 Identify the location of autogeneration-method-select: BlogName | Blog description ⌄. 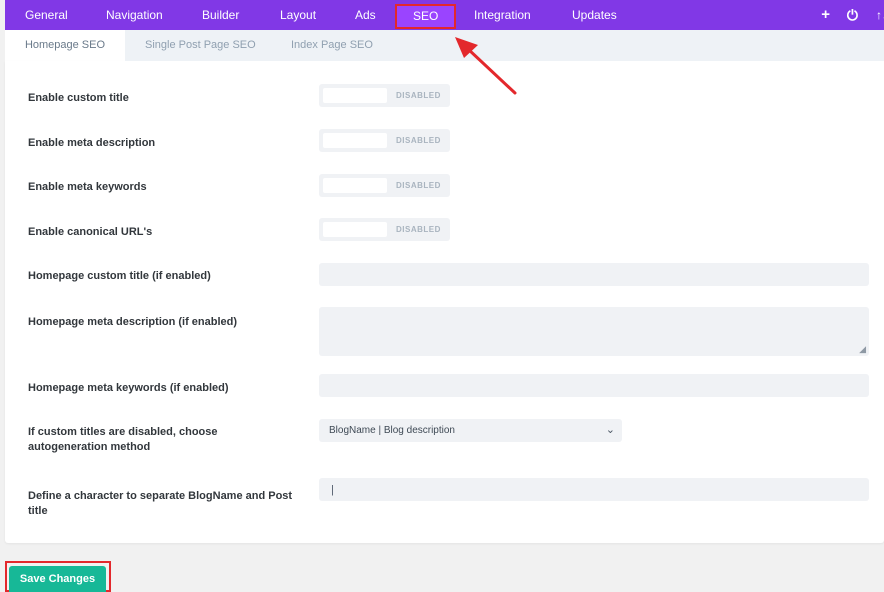
(470, 430).